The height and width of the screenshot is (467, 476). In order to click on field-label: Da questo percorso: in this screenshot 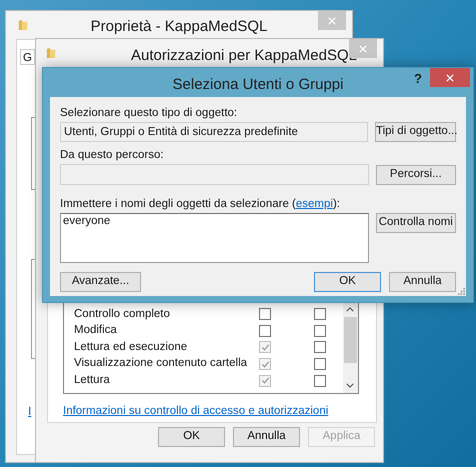, I will do `click(112, 155)`.